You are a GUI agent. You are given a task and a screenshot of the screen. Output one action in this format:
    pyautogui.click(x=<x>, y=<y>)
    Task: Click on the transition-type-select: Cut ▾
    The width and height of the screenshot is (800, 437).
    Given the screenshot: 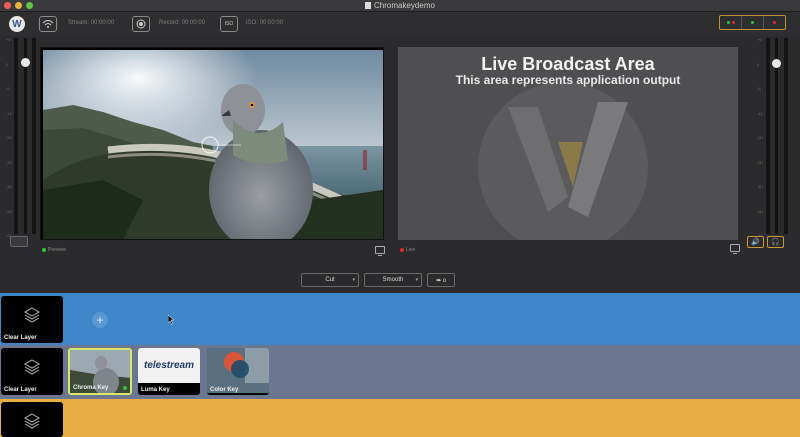 What is the action you would take?
    pyautogui.click(x=330, y=280)
    